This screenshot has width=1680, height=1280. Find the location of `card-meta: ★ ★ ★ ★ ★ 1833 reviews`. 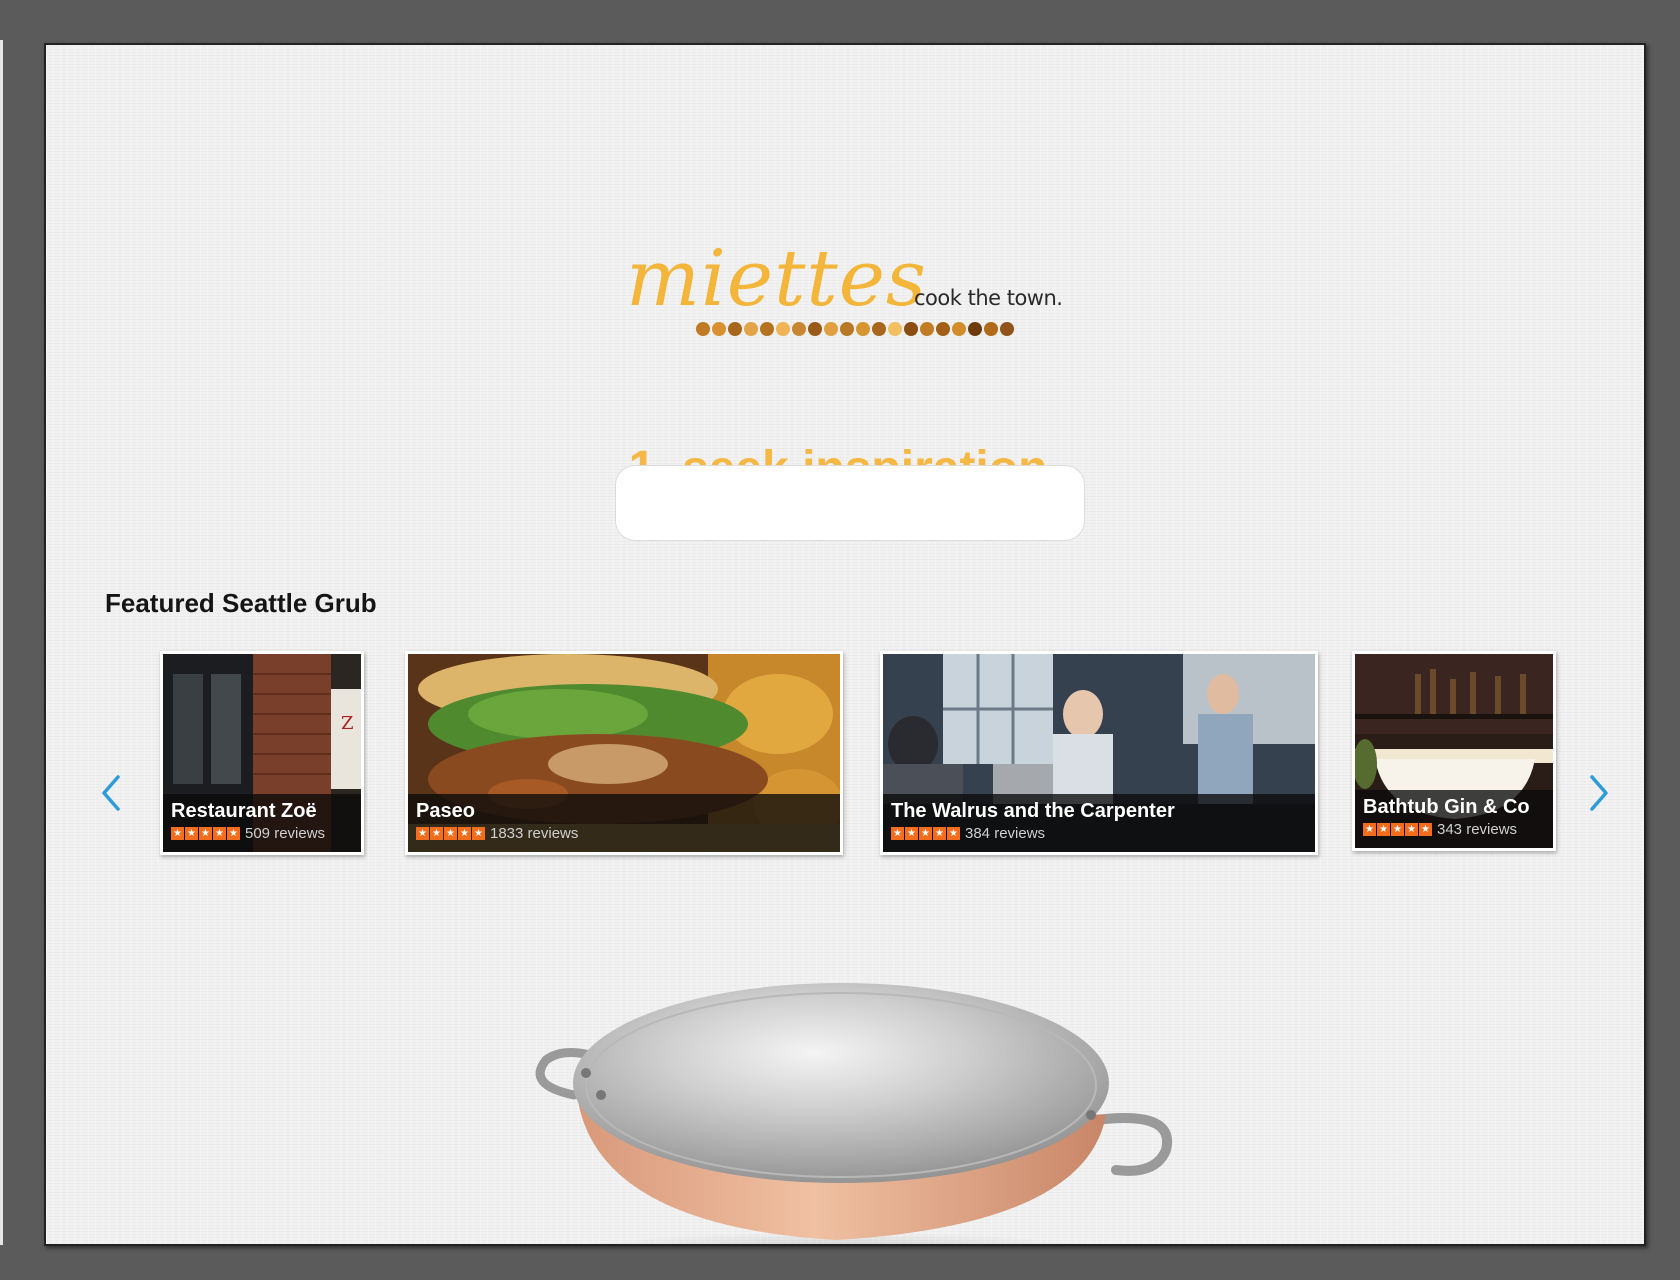

card-meta: ★ ★ ★ ★ ★ 1833 reviews is located at coordinates (624, 833).